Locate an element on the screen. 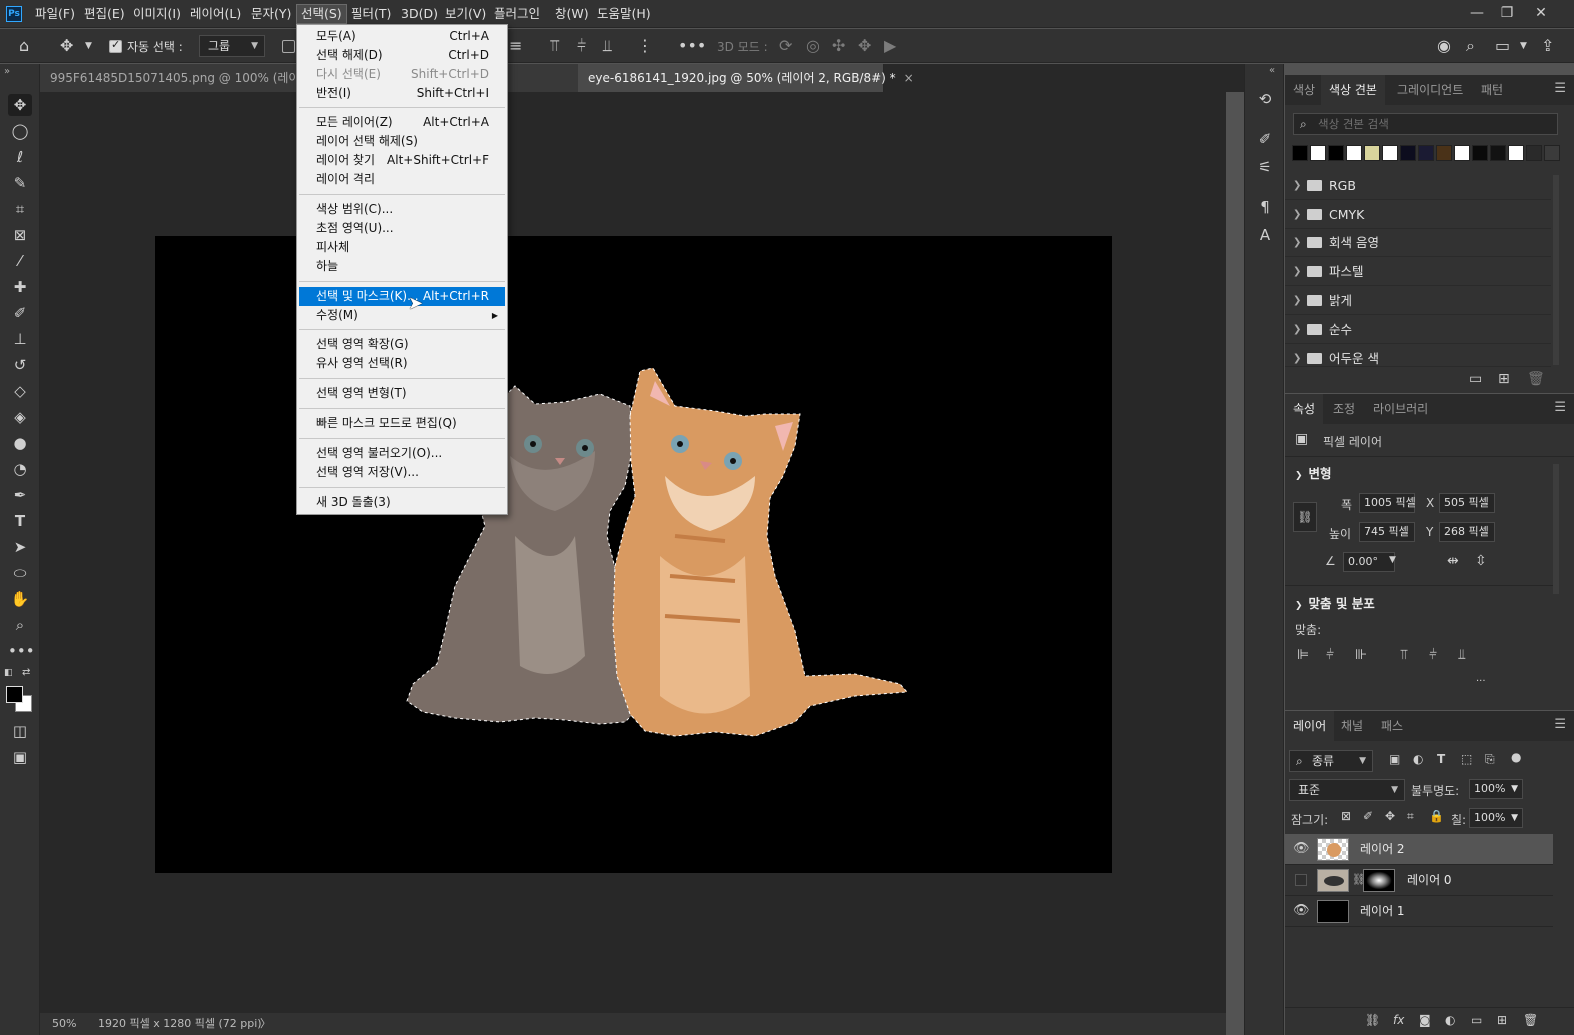 Image resolution: width=1574 pixels, height=1035 pixels. menu-item-all: 모두(A) Ctrl+A is located at coordinates (402, 36).